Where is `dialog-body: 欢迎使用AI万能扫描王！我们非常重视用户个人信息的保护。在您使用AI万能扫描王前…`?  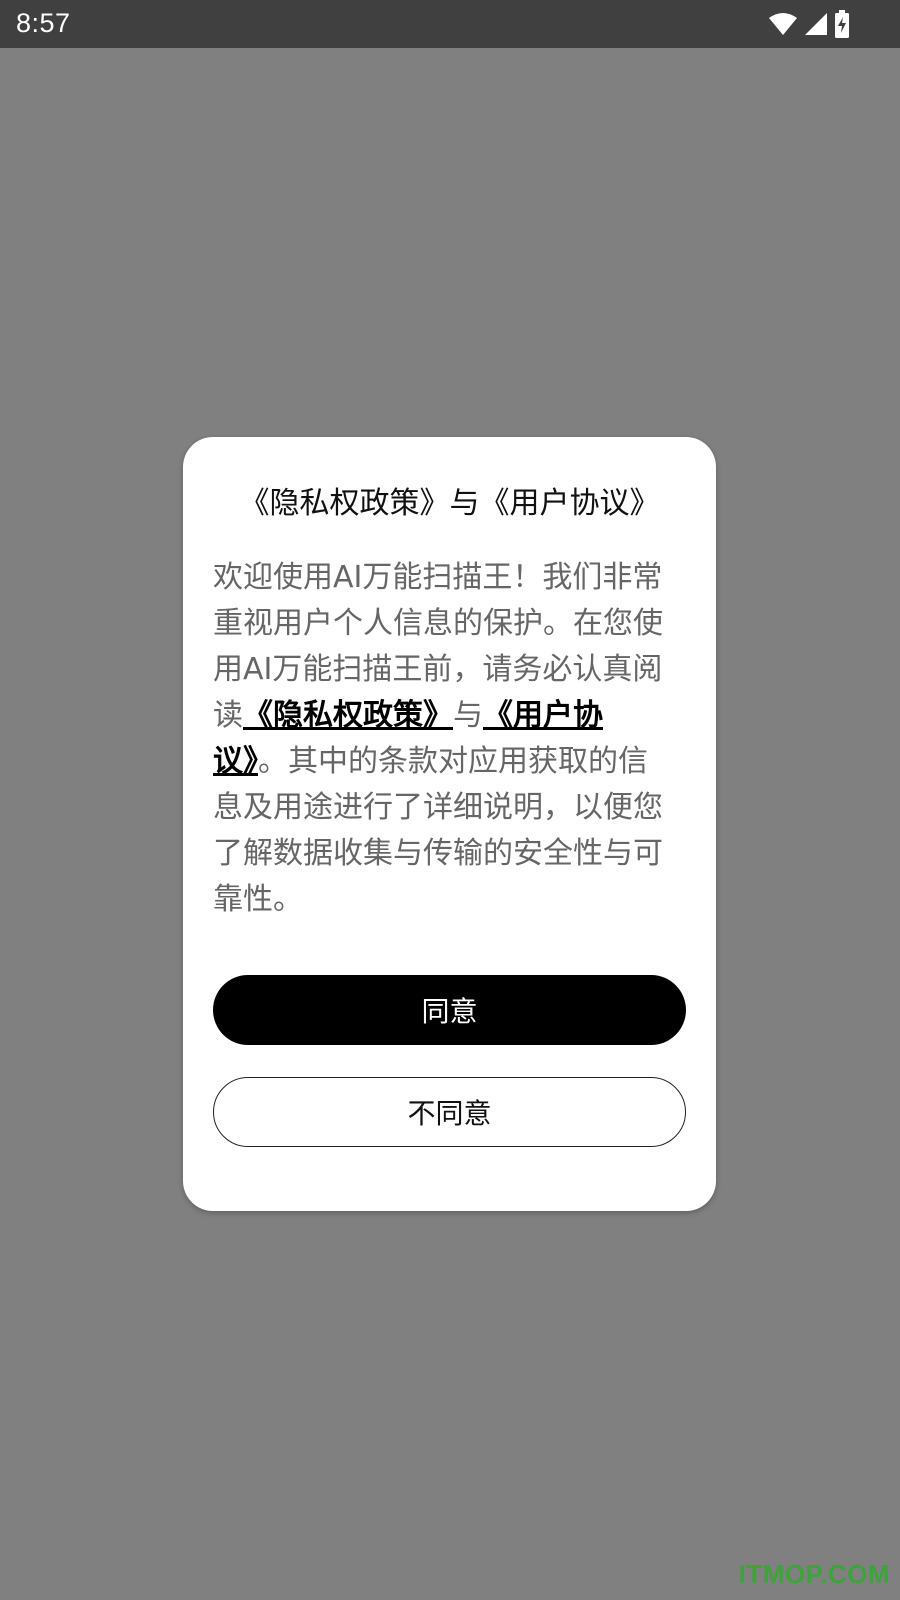
dialog-body: 欢迎使用AI万能扫描王！我们非常重视用户个人信息的保护。在您使用AI万能扫描王前… is located at coordinates (443, 739).